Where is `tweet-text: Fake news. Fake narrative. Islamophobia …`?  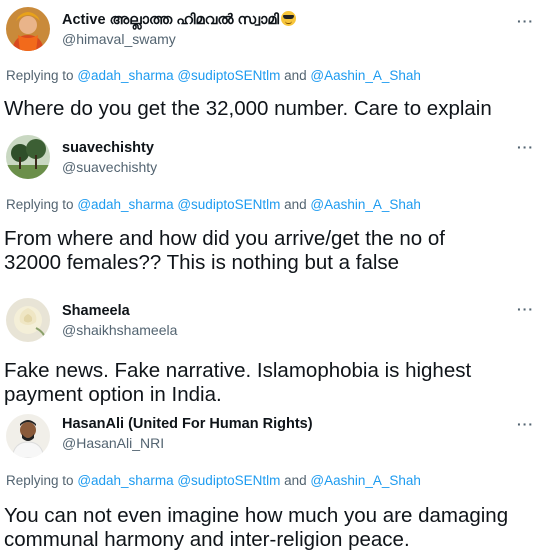 tweet-text: Fake news. Fake narrative. Islamophobia … is located at coordinates (238, 382).